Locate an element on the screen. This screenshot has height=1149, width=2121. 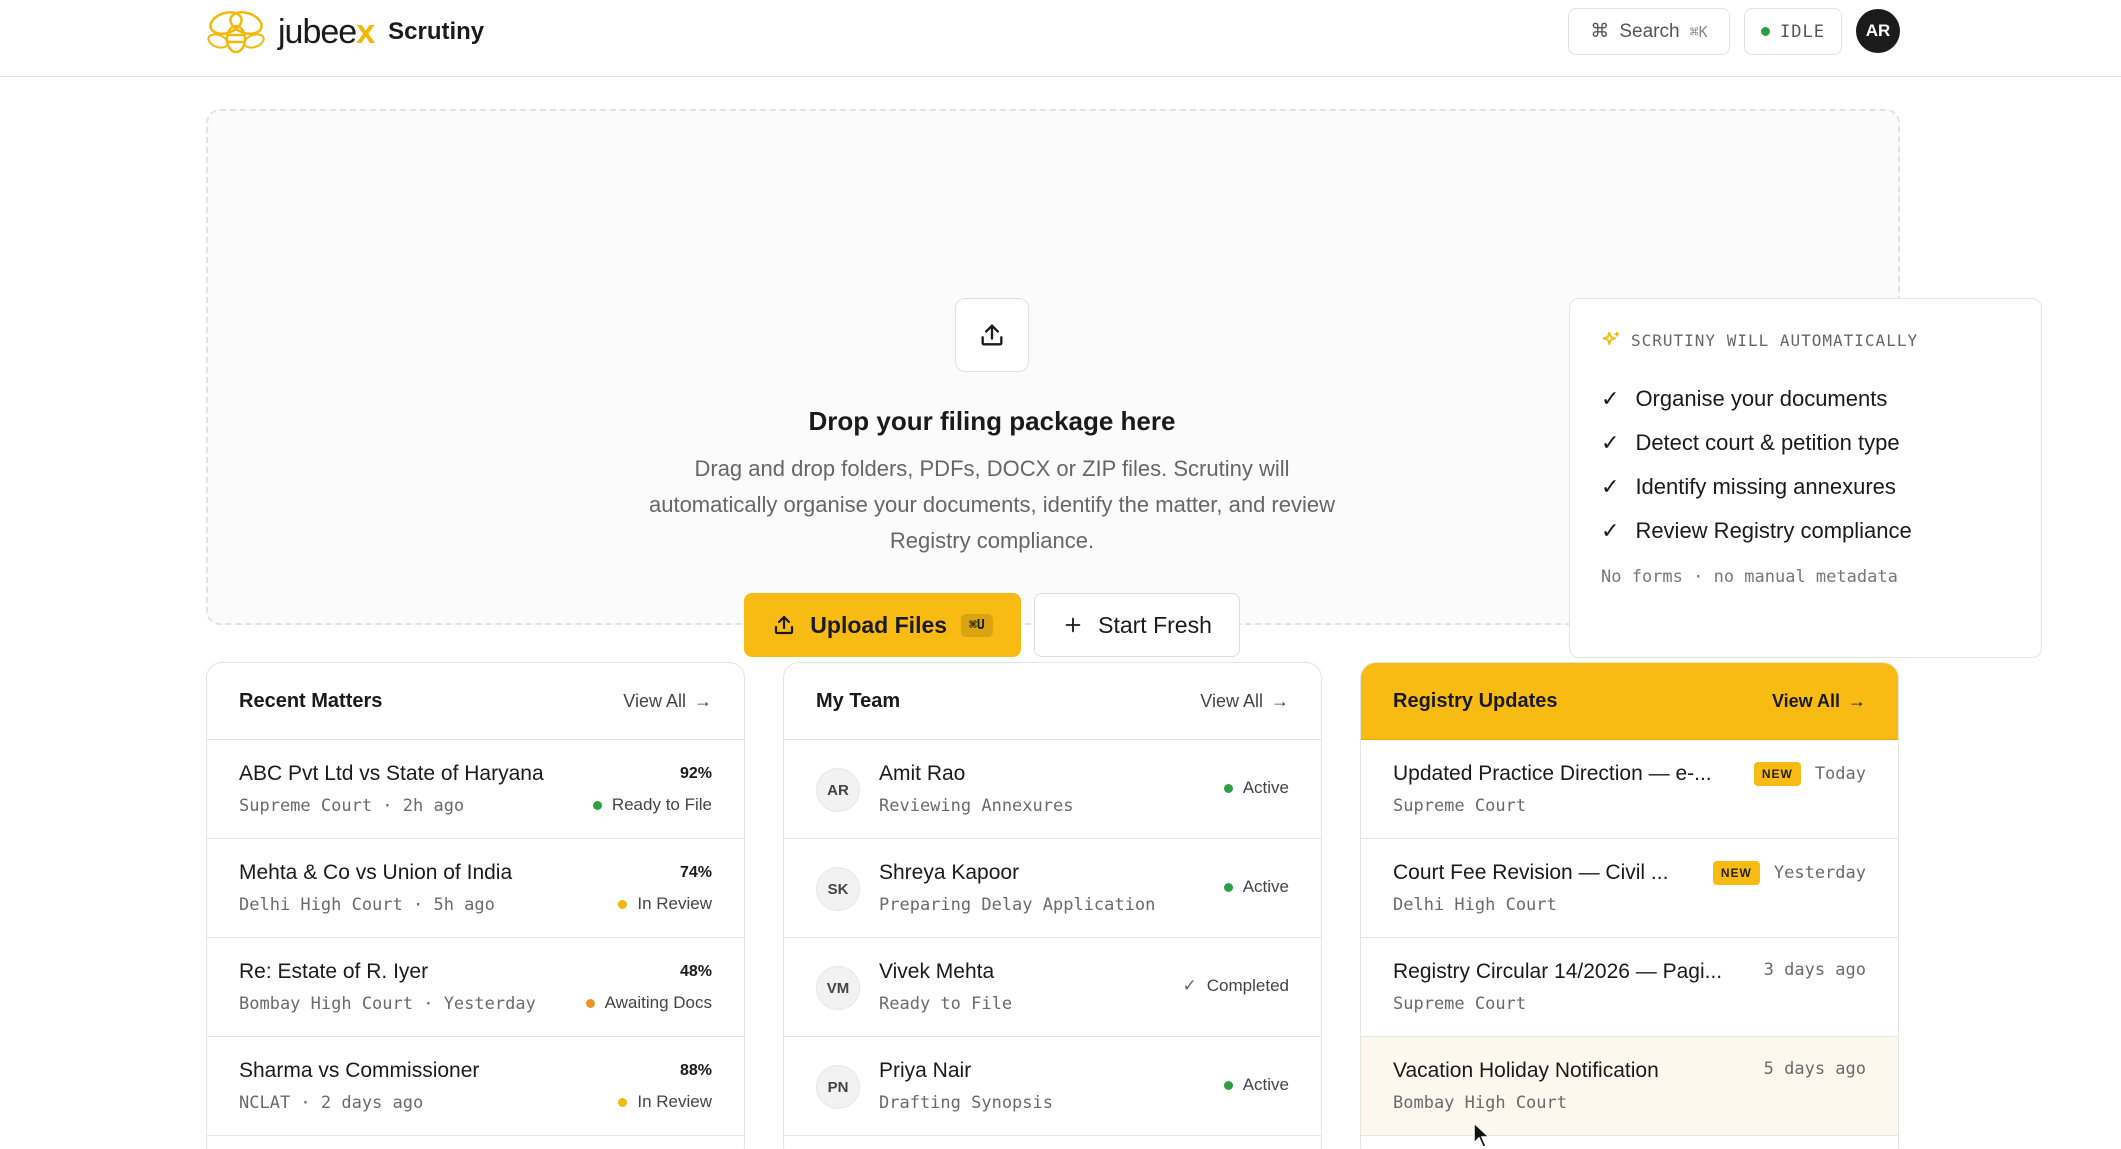
member-name: Priya Nair is located at coordinates (925, 1070).